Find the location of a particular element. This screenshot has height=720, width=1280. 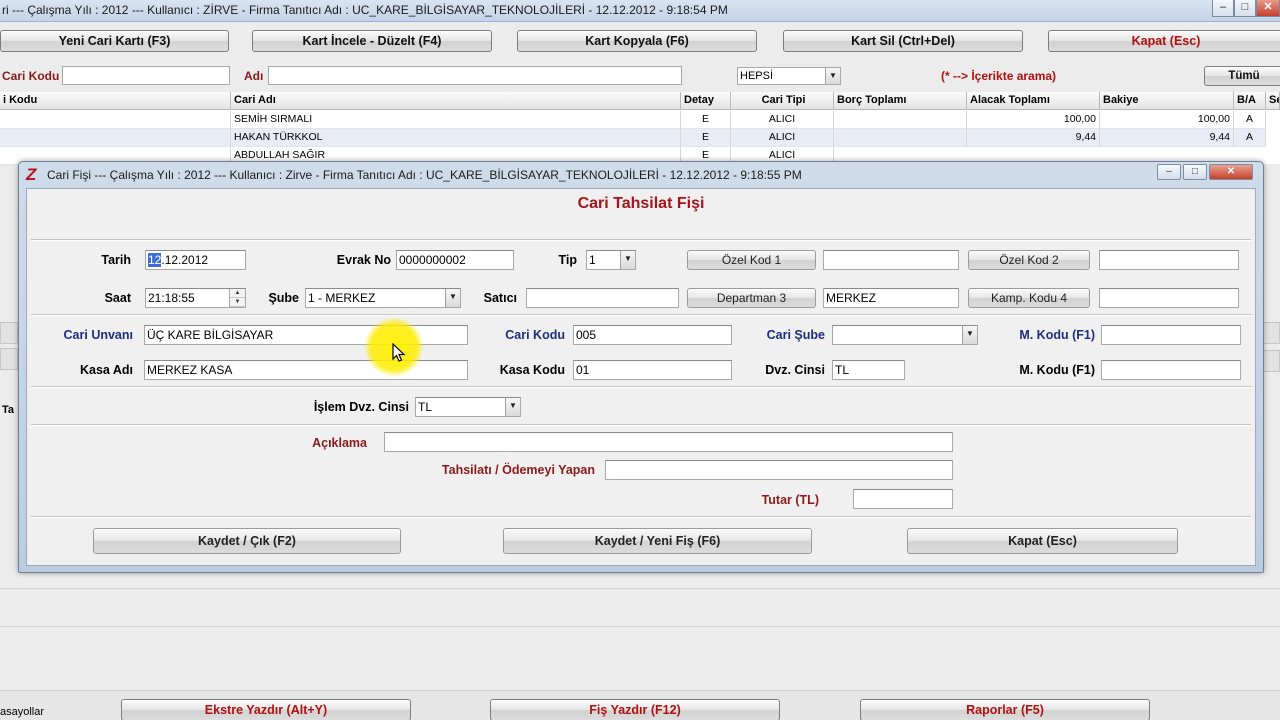

table-cell: SEMİH SIRMALI is located at coordinates (456, 120).